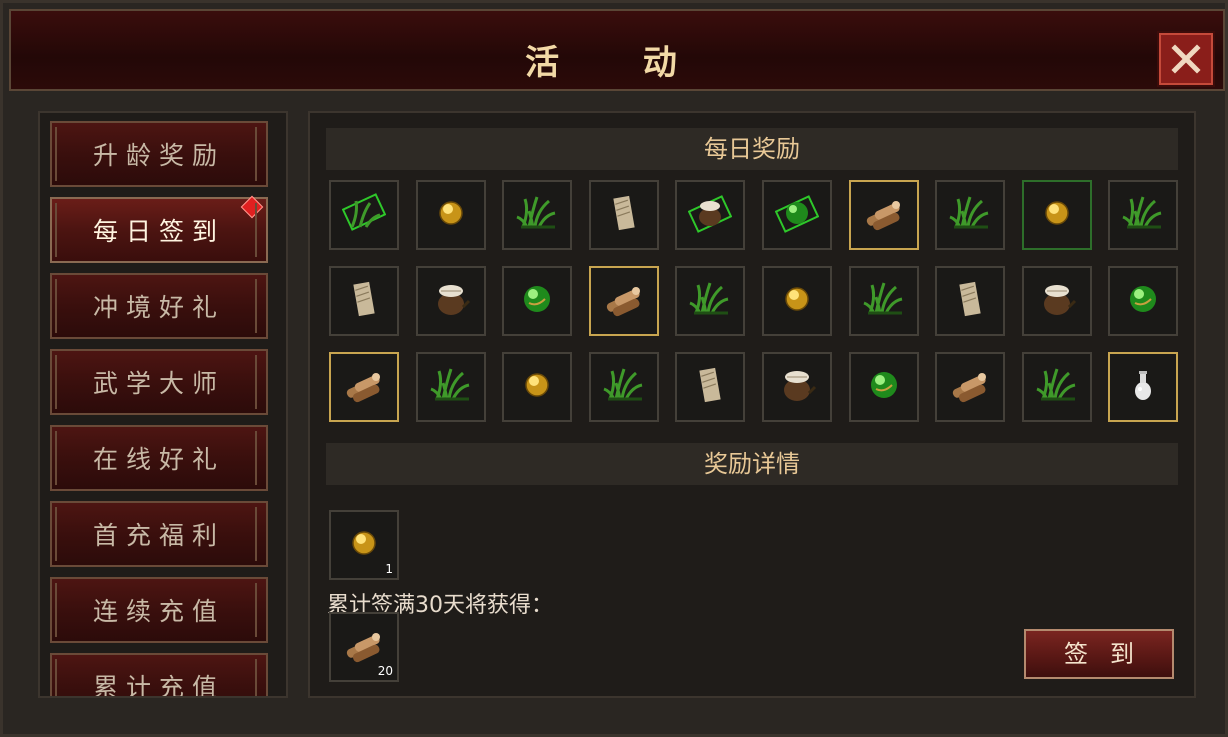 The width and height of the screenshot is (1228, 737). I want to click on sidebar-tab-7: 累计充值, so click(159, 675).